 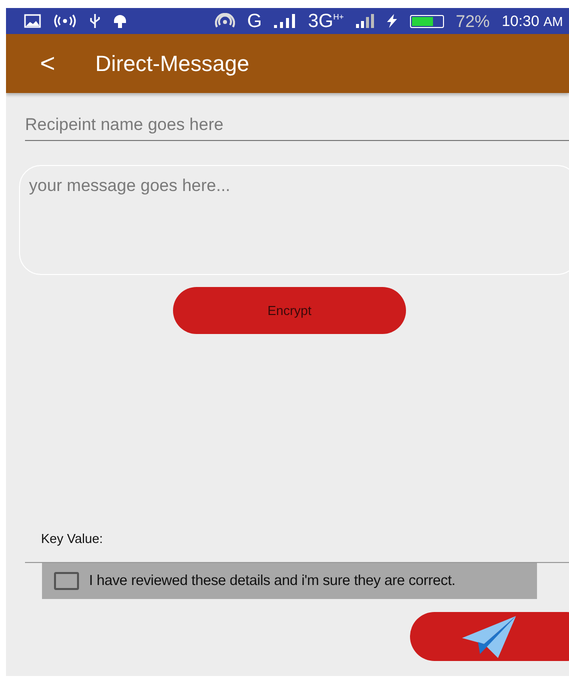 What do you see at coordinates (427, 21) in the screenshot?
I see `battery-icon` at bounding box center [427, 21].